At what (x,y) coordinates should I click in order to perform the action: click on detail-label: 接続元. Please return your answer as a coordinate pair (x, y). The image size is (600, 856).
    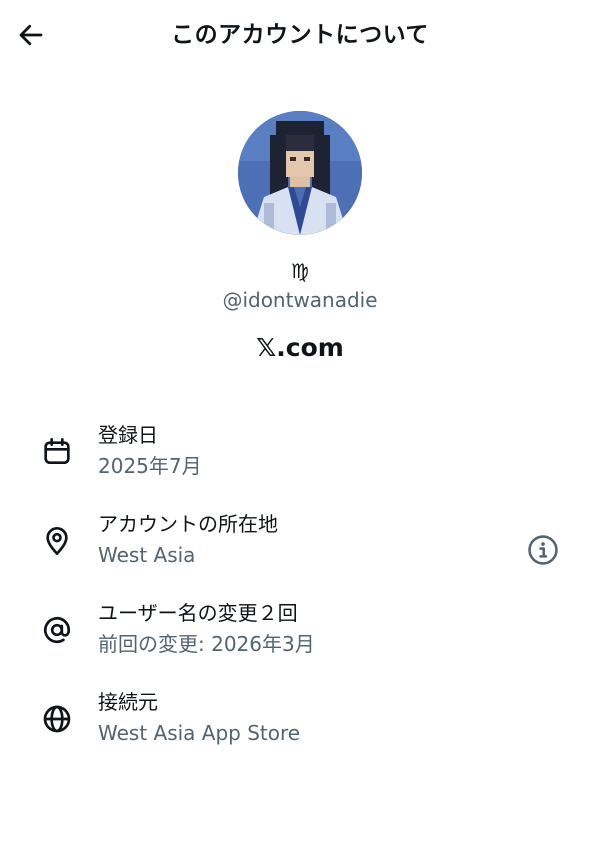
    Looking at the image, I should click on (128, 702).